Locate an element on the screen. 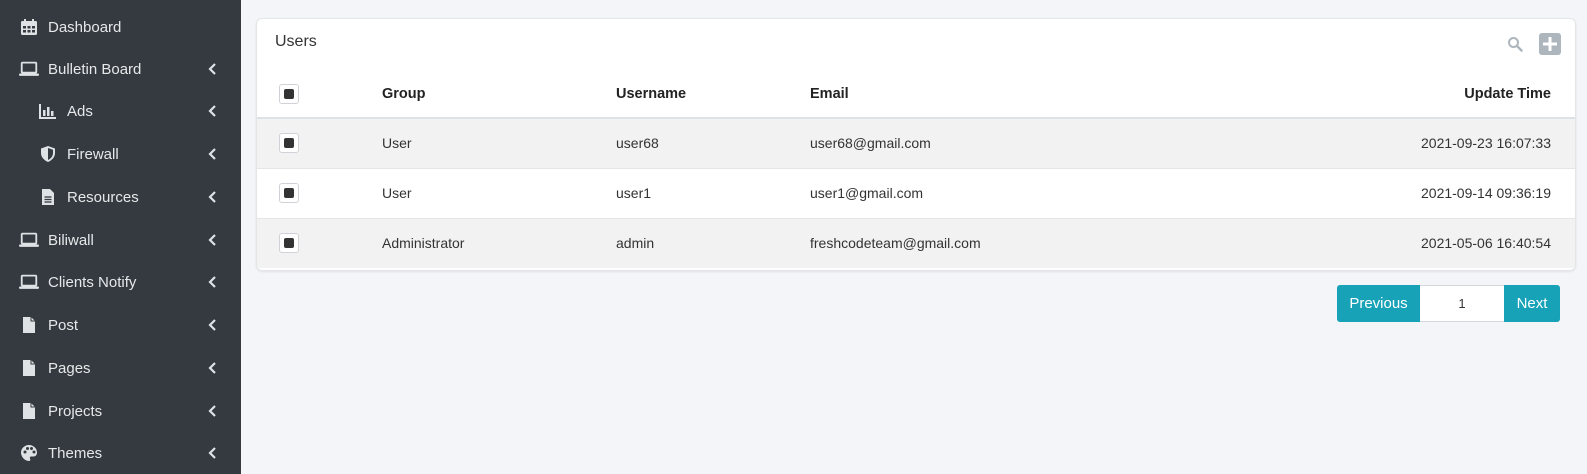 The height and width of the screenshot is (474, 1587). search-icon is located at coordinates (1515, 44).